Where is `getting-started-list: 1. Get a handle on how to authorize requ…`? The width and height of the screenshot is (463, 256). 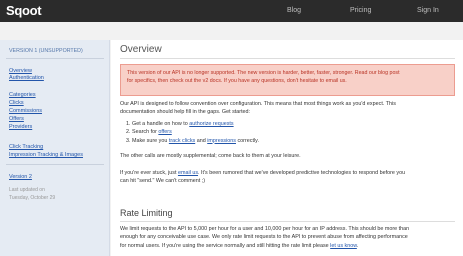
getting-started-list: 1. Get a handle on how to authorize requ… is located at coordinates (192, 132).